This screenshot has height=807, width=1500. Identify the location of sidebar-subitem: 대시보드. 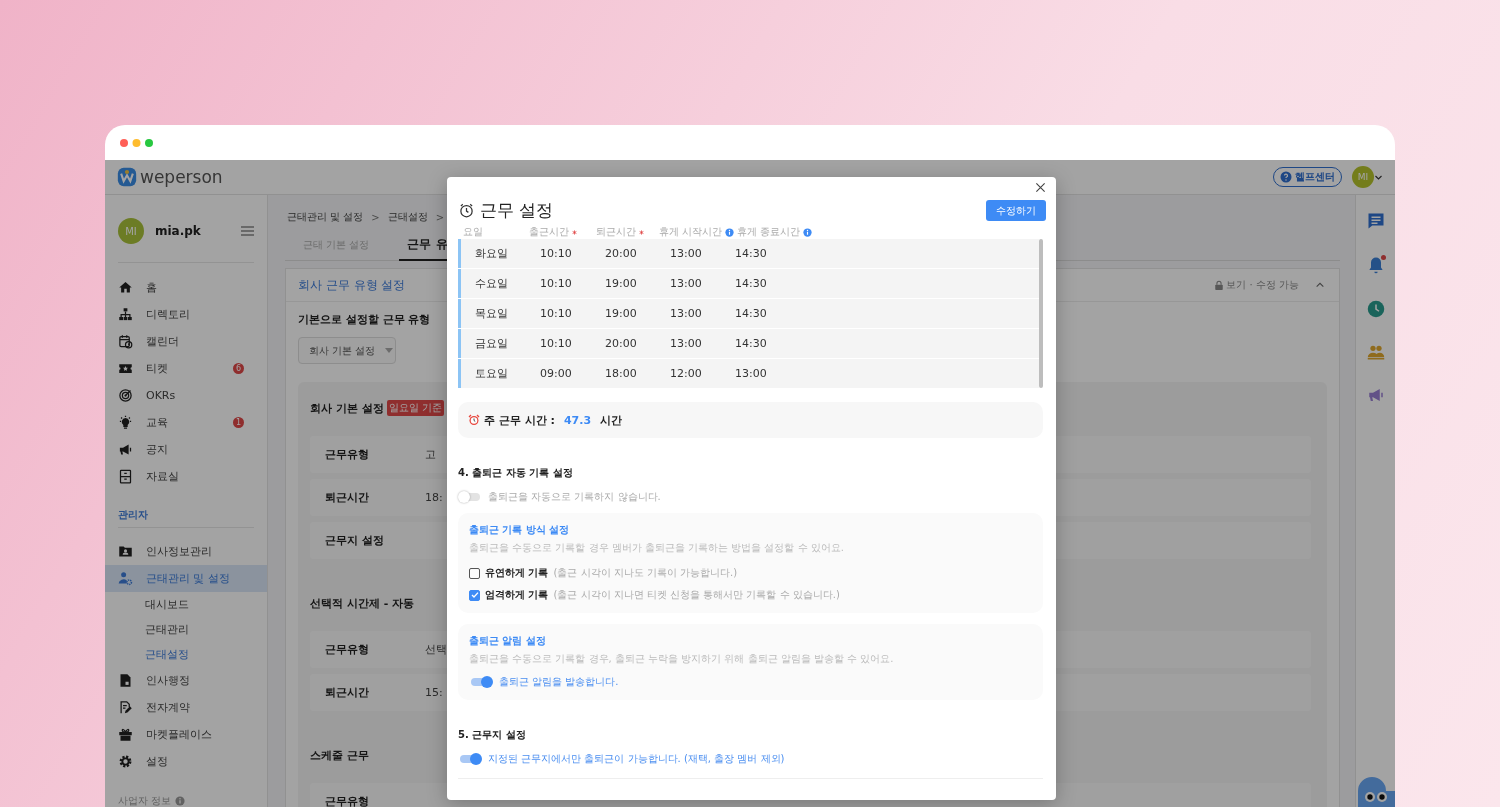
(186, 604).